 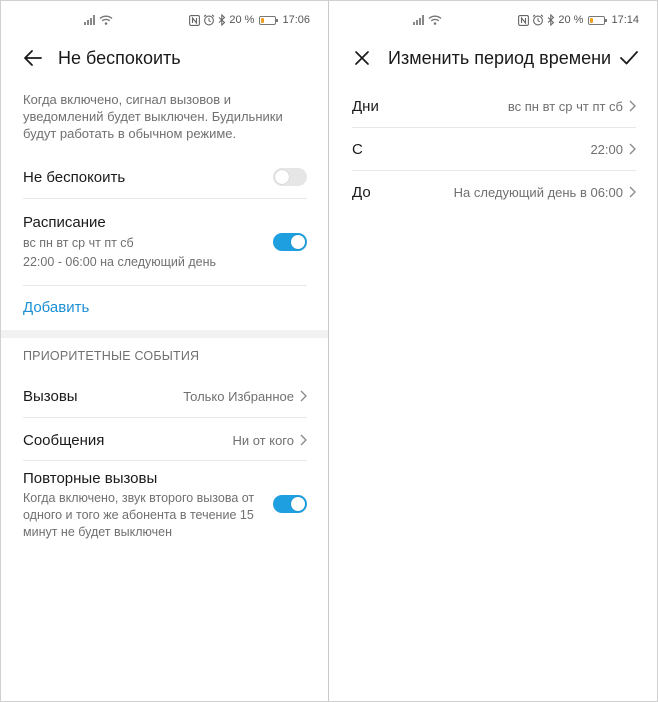 What do you see at coordinates (50, 396) in the screenshot?
I see `calls-label: Вызовы` at bounding box center [50, 396].